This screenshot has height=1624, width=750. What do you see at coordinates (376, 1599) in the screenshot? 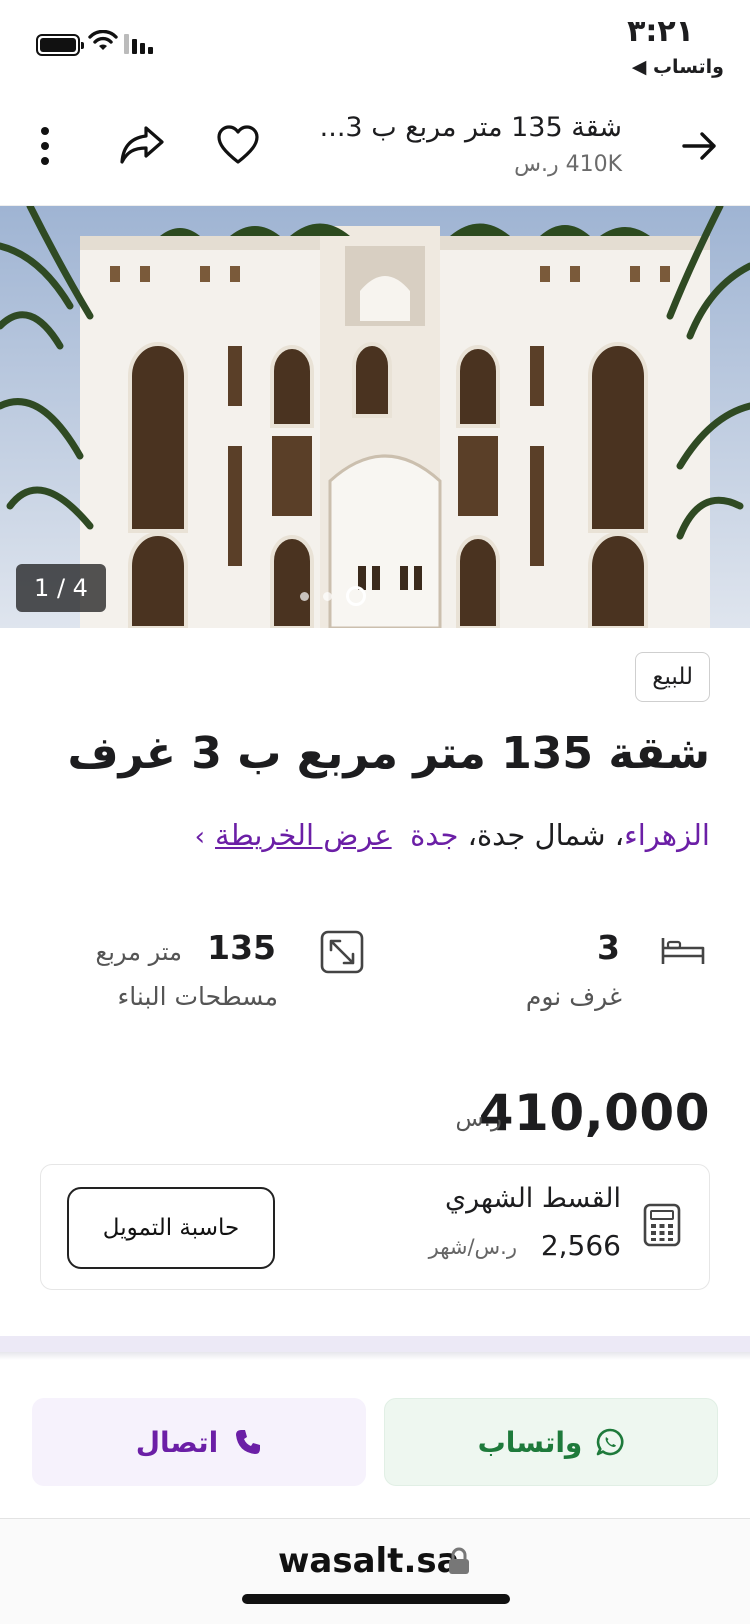
I see `home-indicator` at bounding box center [376, 1599].